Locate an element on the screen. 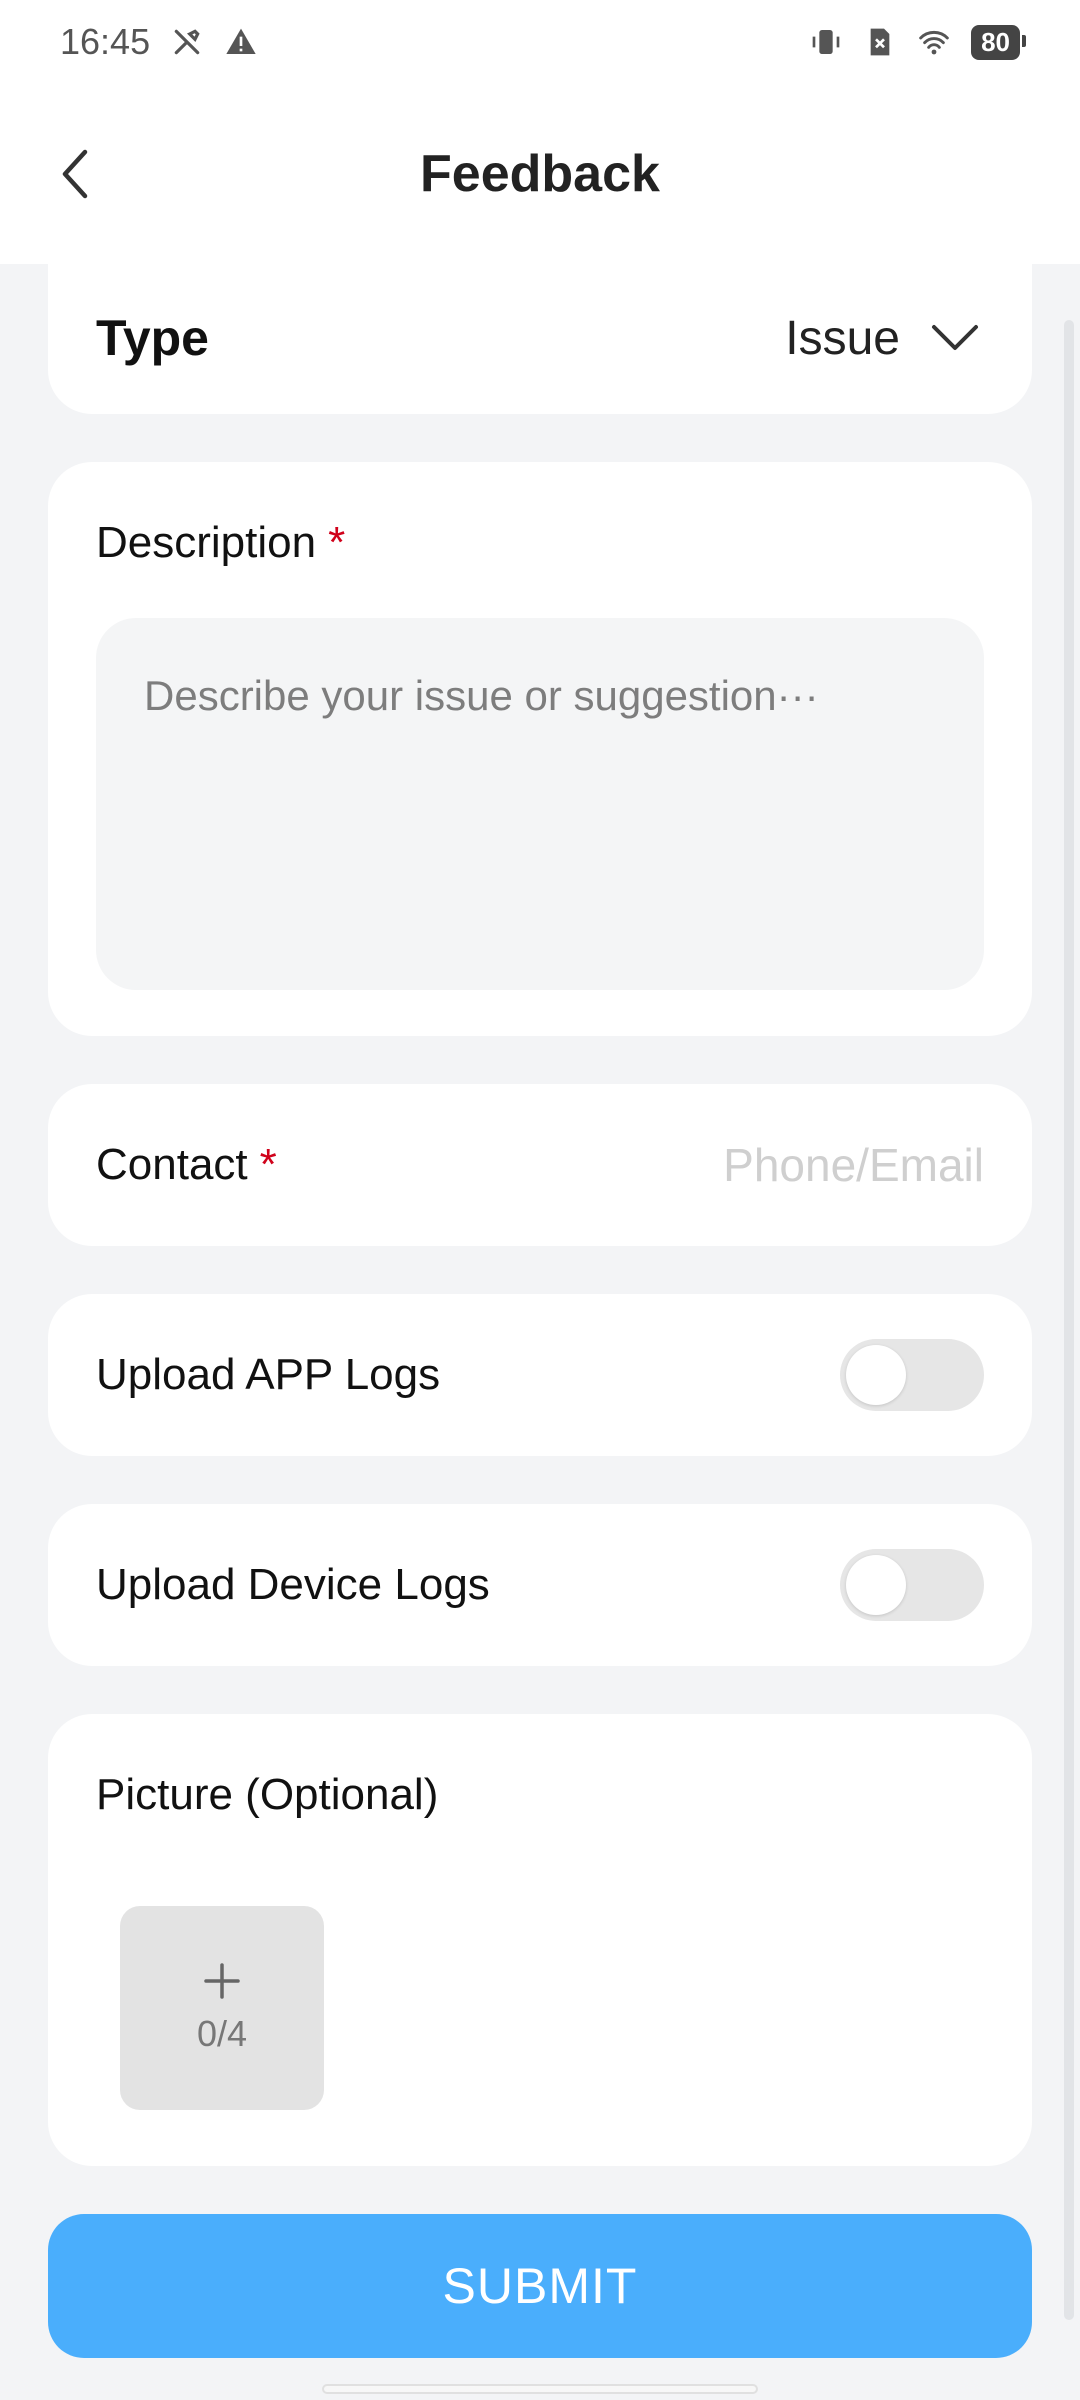 This screenshot has width=1080, height=2400. picture-label: Picture (Optional) is located at coordinates (267, 1794).